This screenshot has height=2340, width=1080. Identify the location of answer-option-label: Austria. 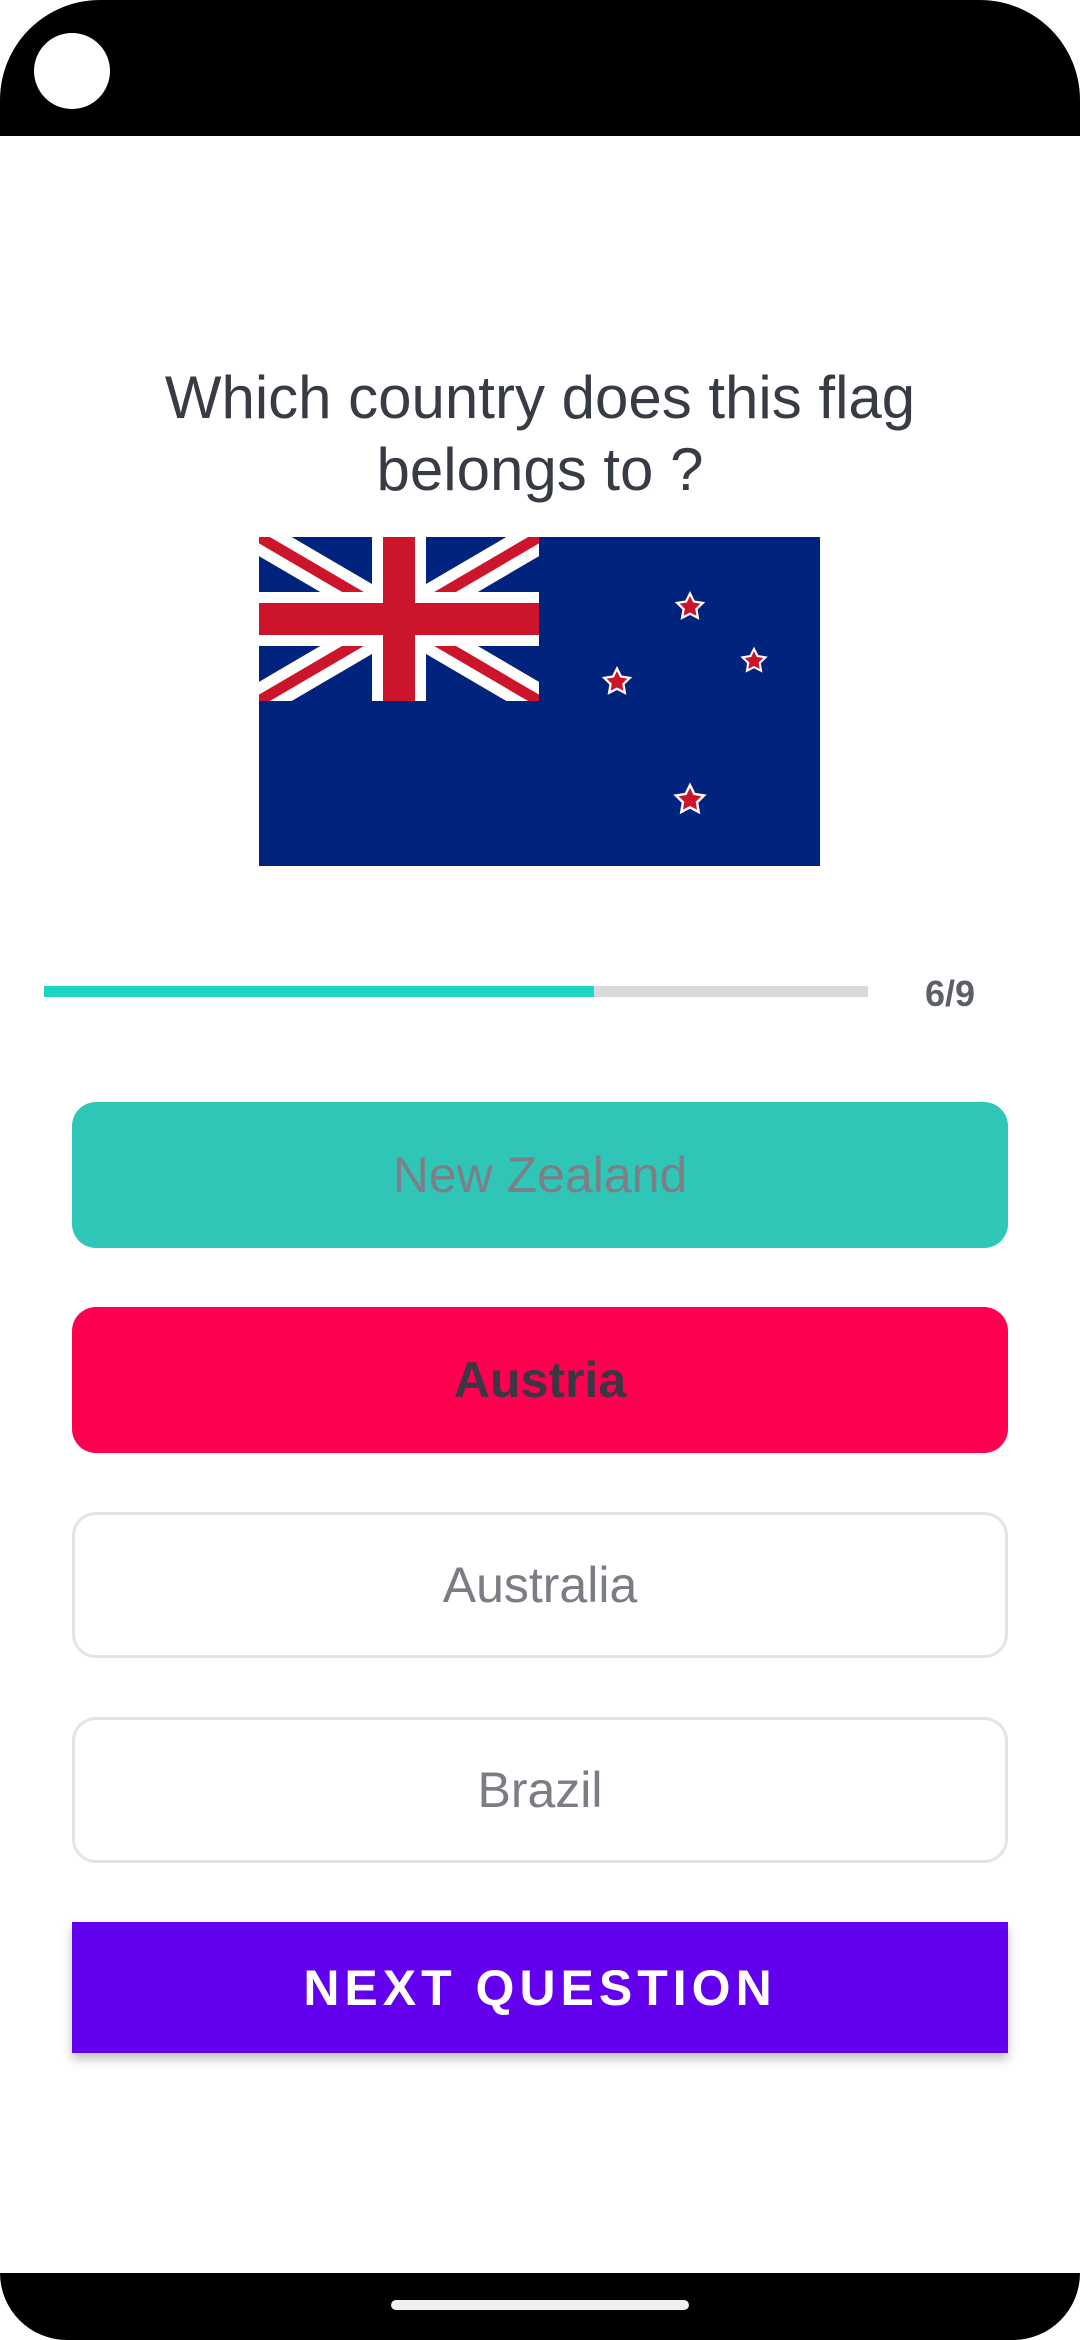
(540, 1380).